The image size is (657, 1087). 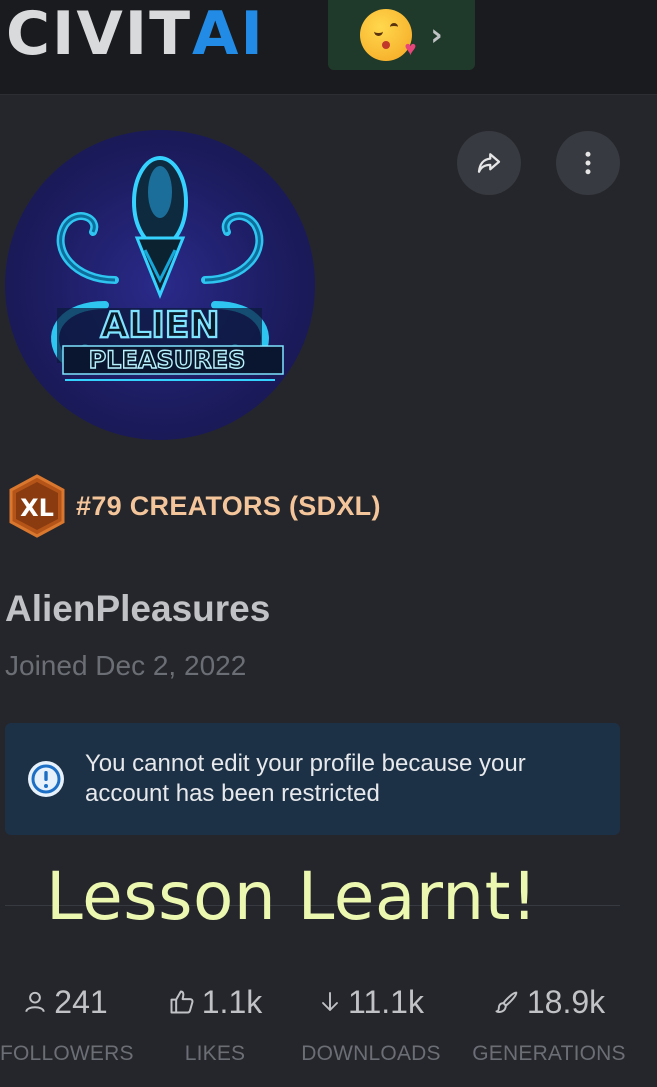 I want to click on creator-rank: XL #79 CREATORS (SDXL), so click(x=194, y=506).